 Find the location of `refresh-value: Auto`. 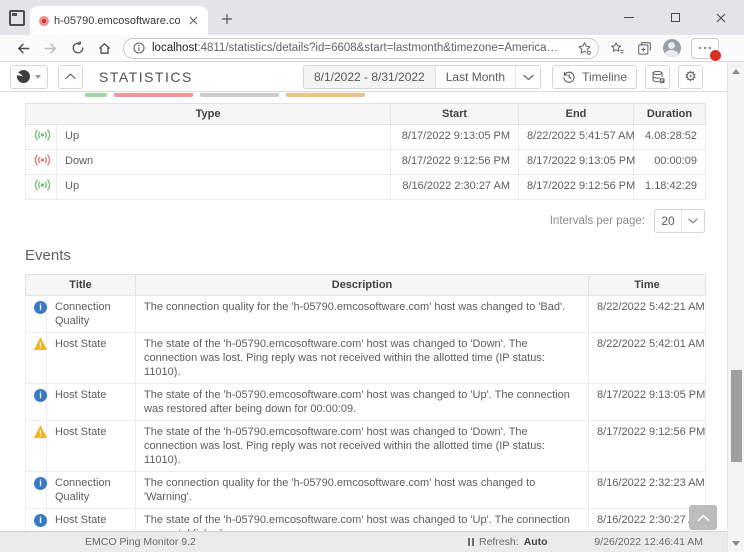

refresh-value: Auto is located at coordinates (535, 542).